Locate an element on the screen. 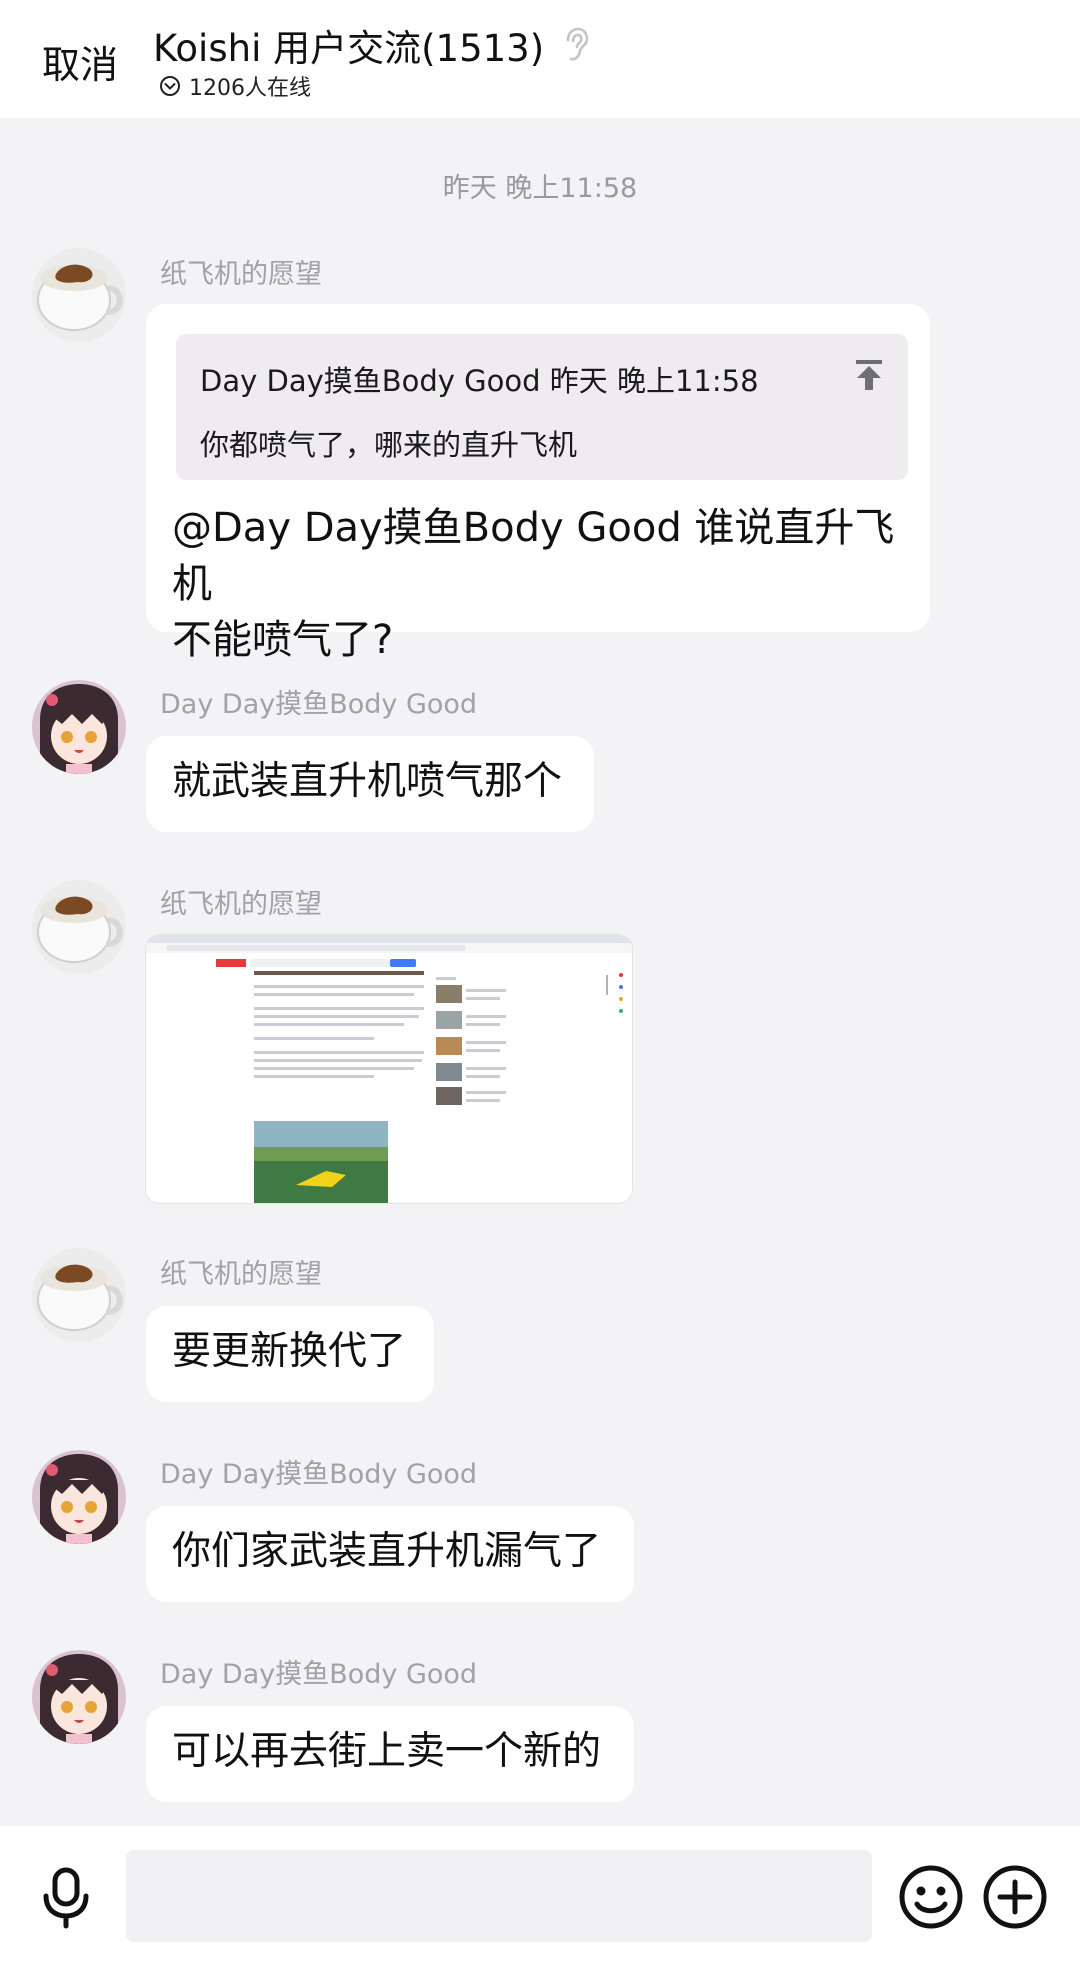 This screenshot has width=1080, height=1966. image-message is located at coordinates (389, 1069).